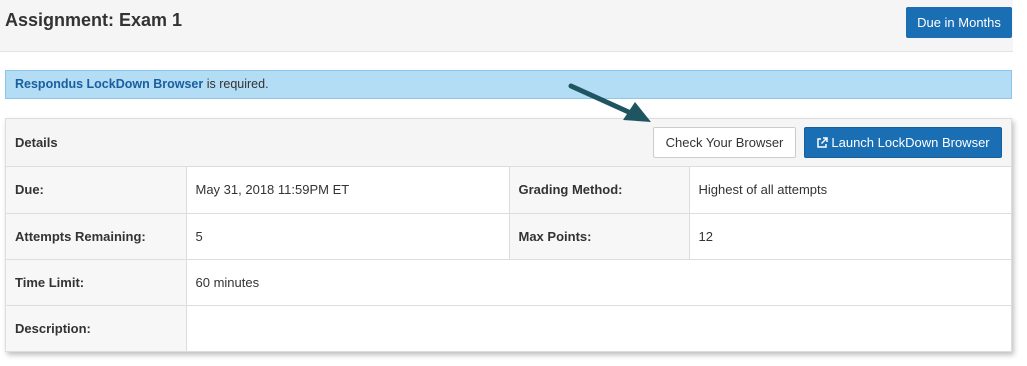  I want to click on lockdown-required-alert: Respondus LockDown Browser is required., so click(508, 84).